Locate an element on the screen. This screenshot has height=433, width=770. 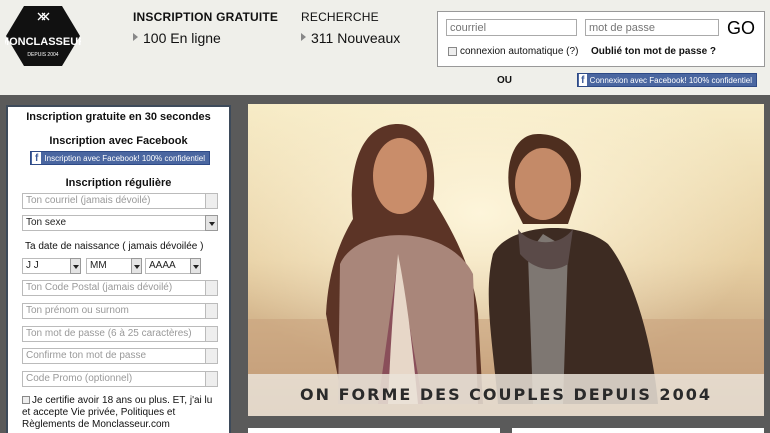
birth-year-select: AAAA is located at coordinates (173, 266).